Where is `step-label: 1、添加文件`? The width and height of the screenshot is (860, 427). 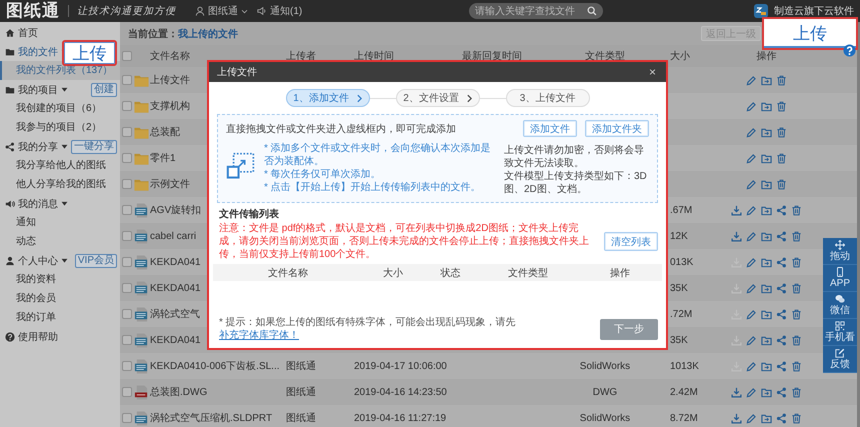 step-label: 1、添加文件 is located at coordinates (321, 98).